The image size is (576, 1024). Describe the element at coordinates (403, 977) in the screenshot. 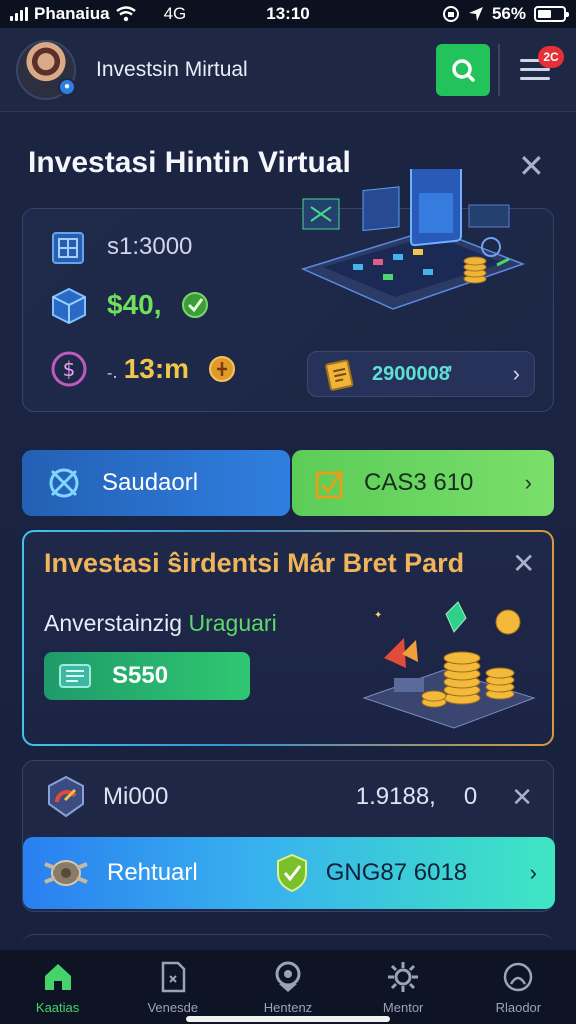

I see `settings-icon` at that location.